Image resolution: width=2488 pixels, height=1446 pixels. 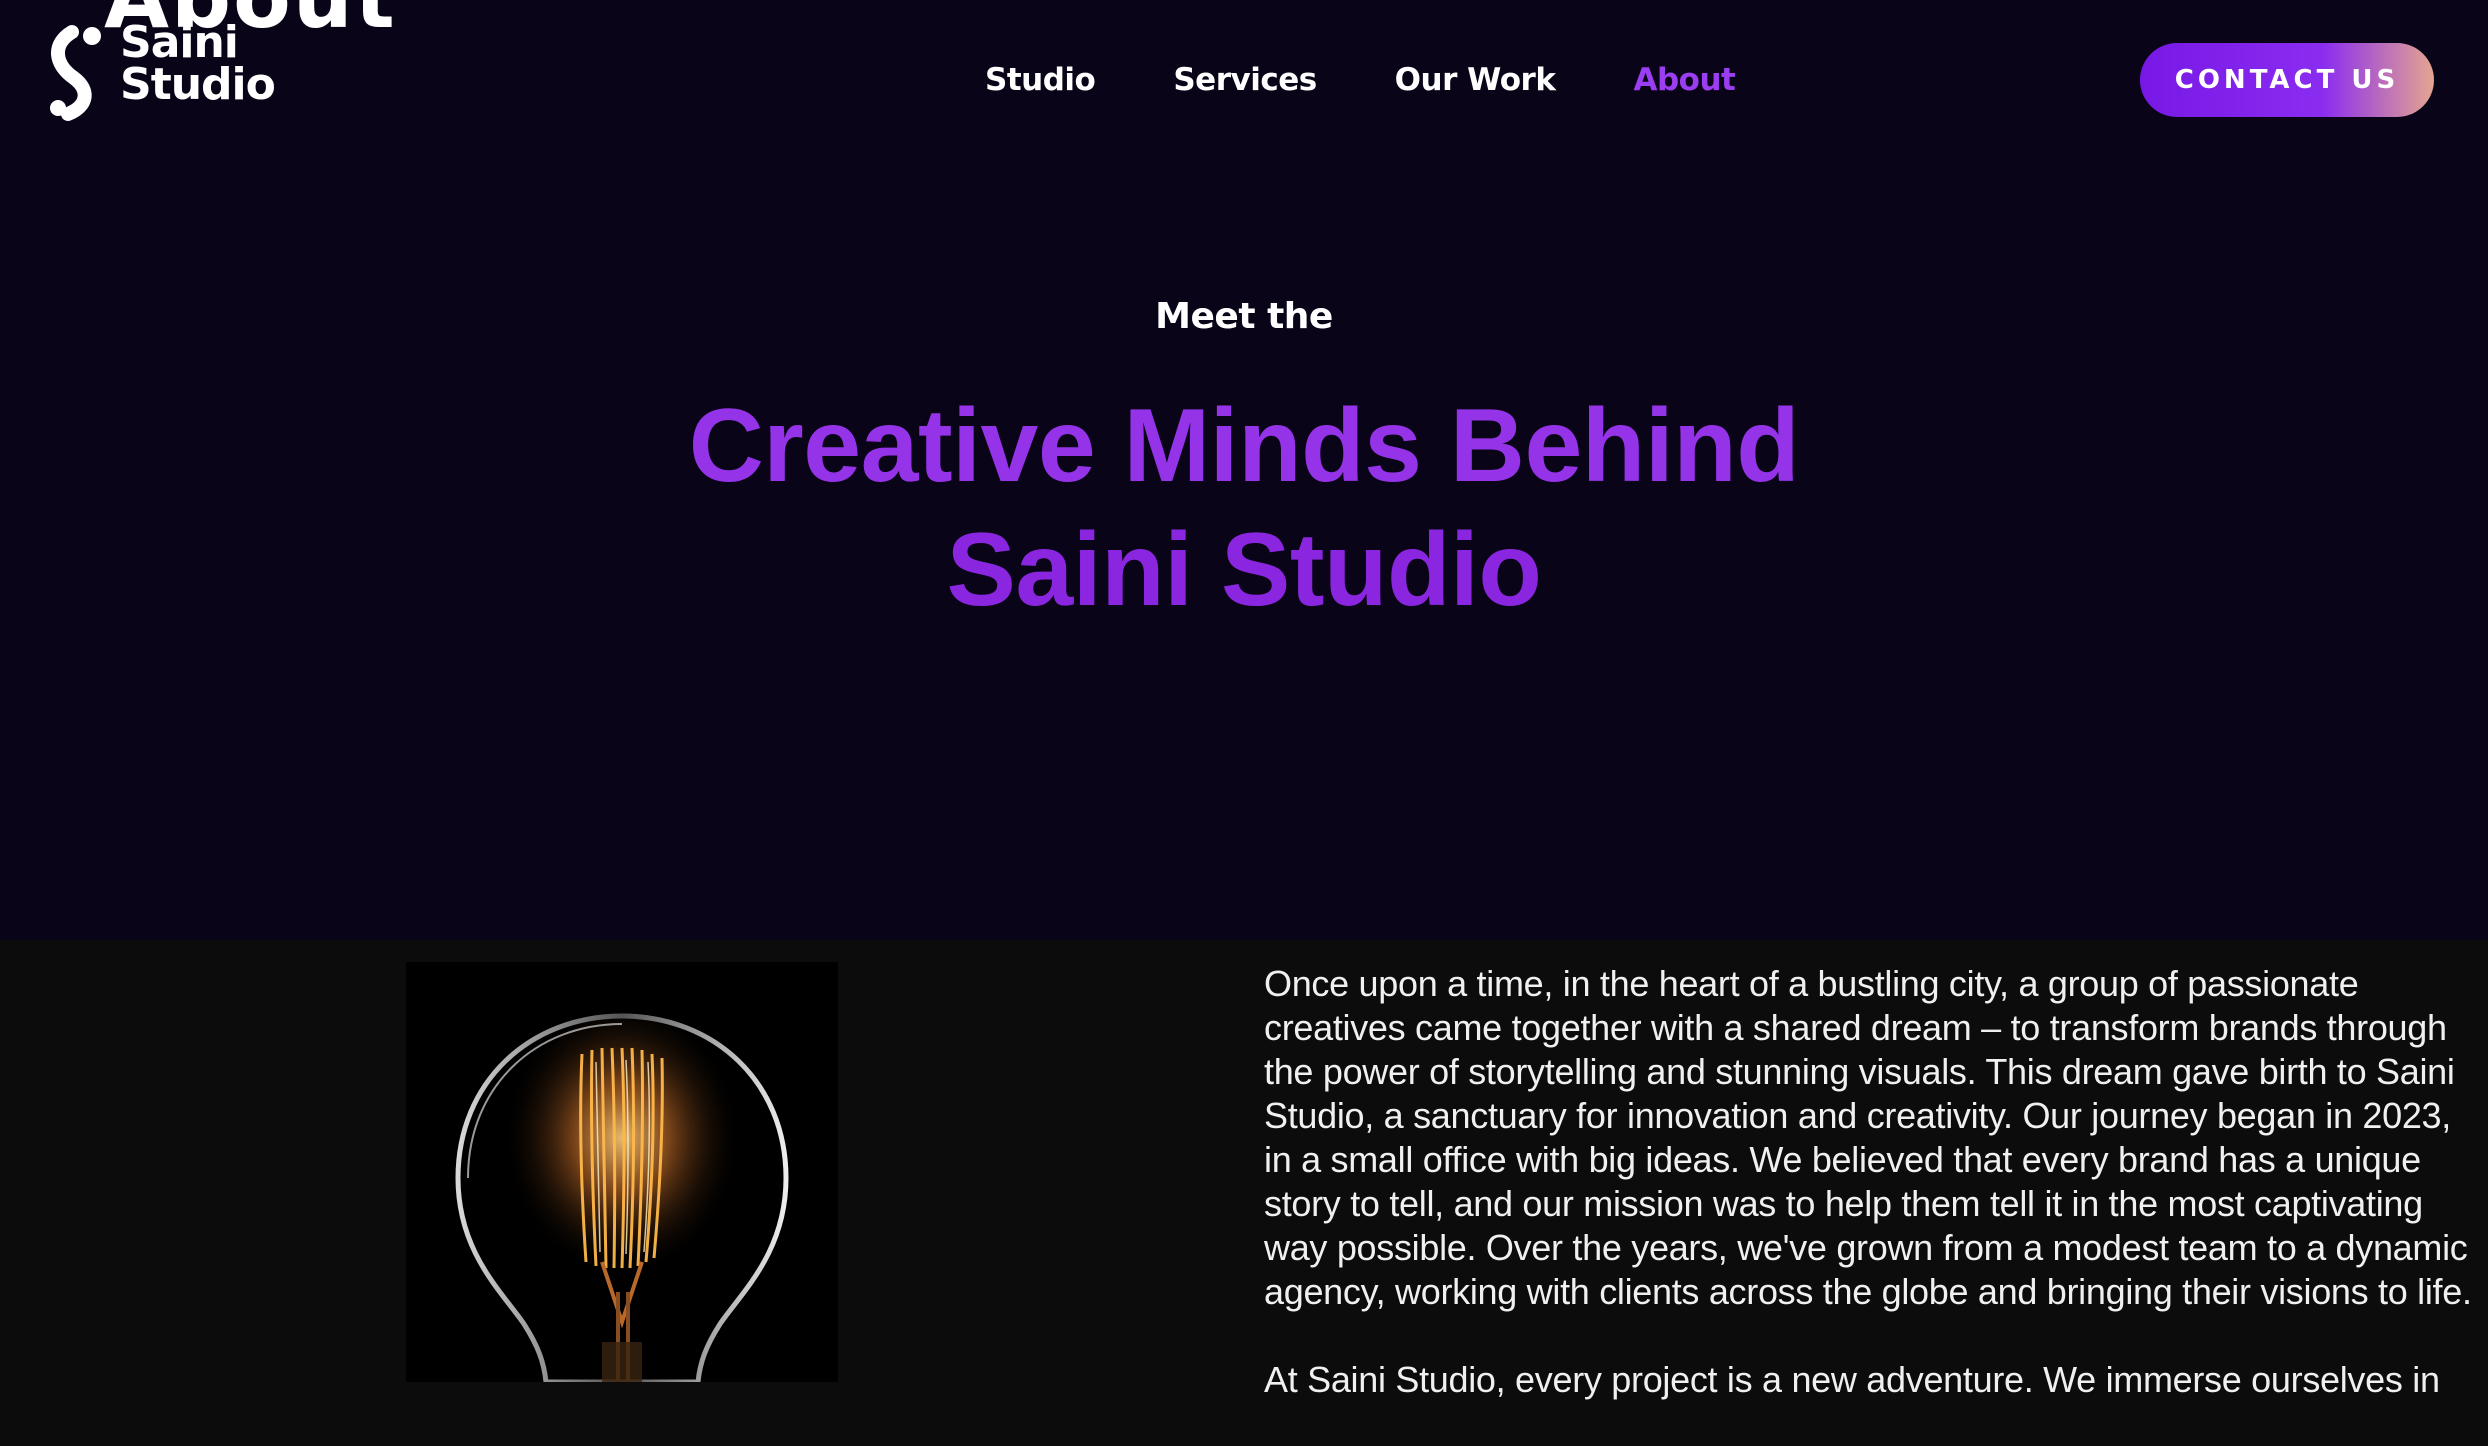 I want to click on logo-line-1: Saini, so click(x=179, y=42).